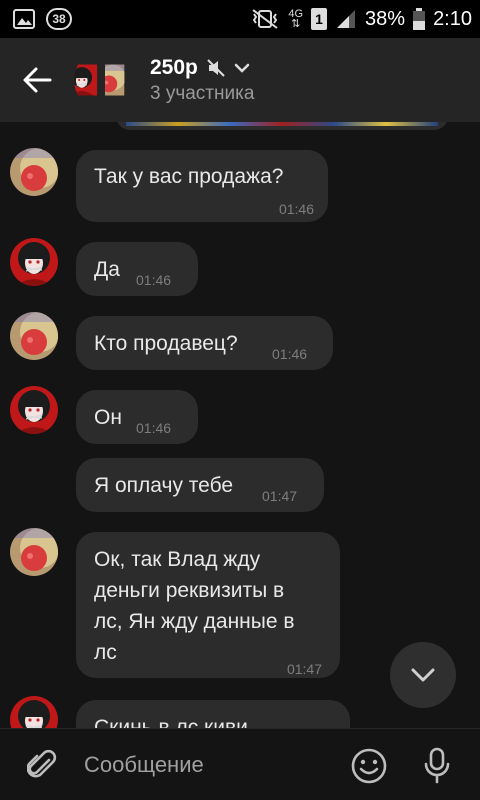 This screenshot has width=480, height=800. I want to click on message-text: Он, so click(108, 417).